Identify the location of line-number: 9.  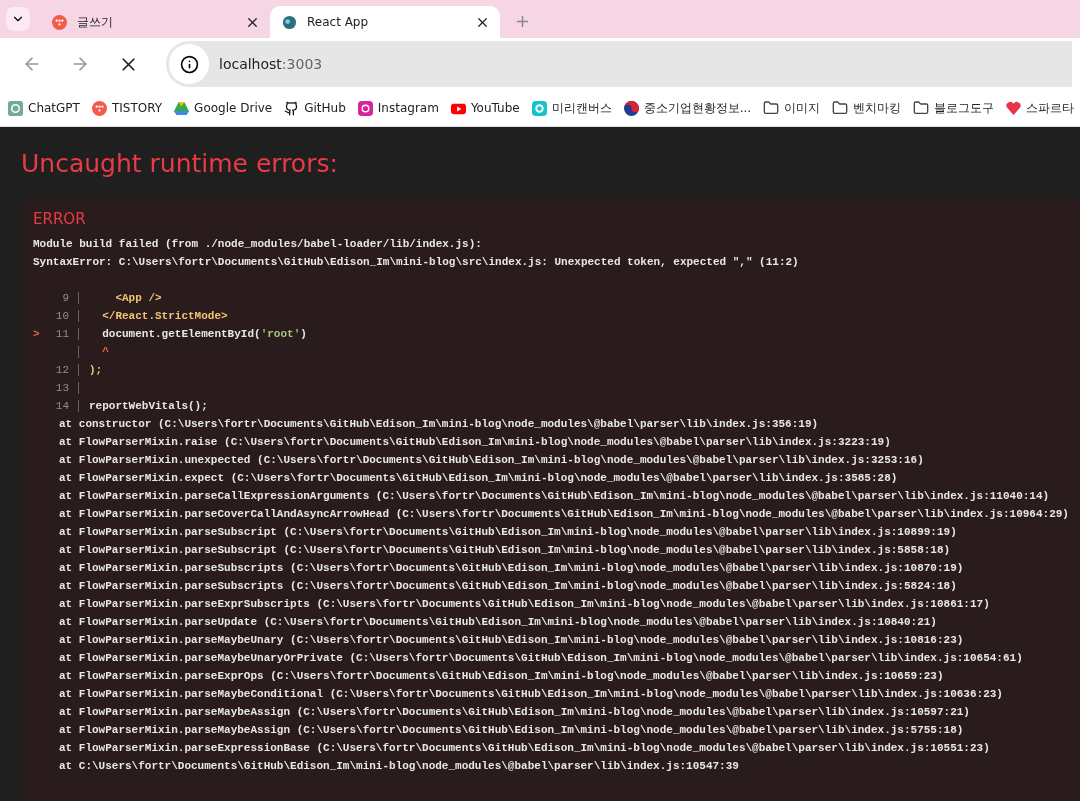
(65, 298).